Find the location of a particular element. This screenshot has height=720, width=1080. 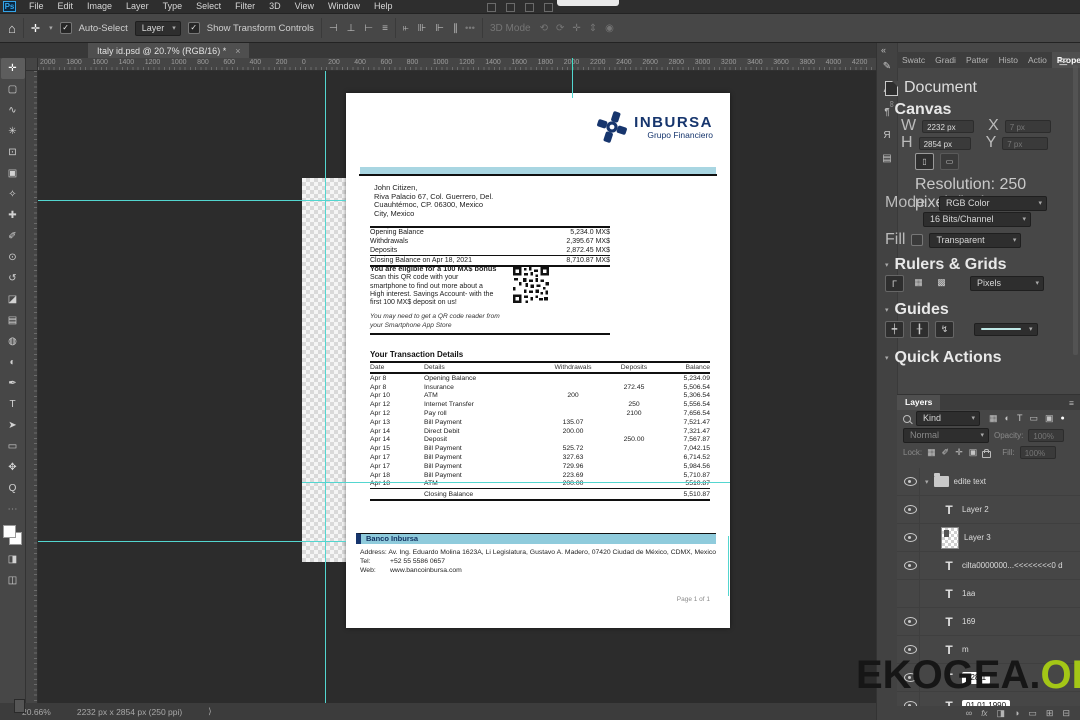

move-tool-icon: ✛ is located at coordinates (35, 28).